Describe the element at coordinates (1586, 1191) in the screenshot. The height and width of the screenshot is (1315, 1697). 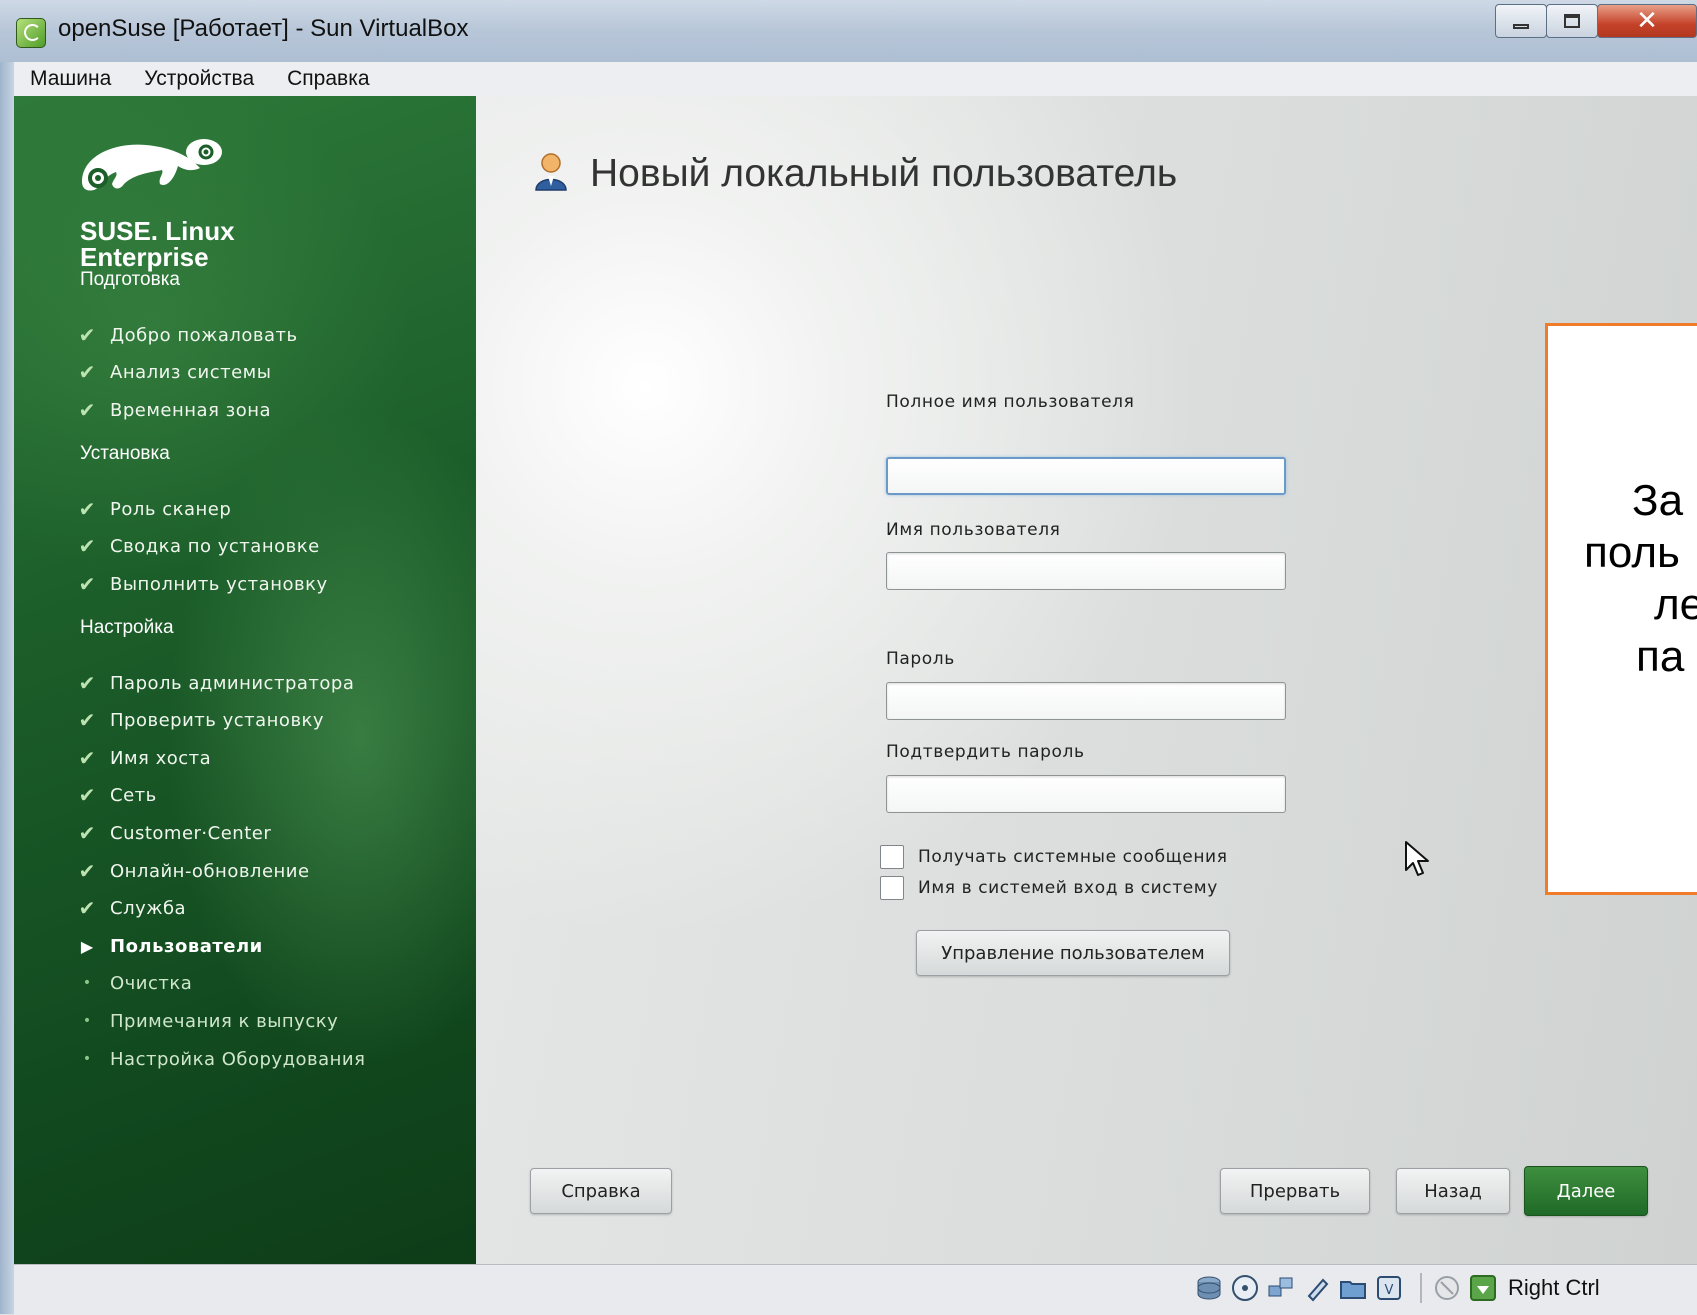
I see `next-button: Далее` at that location.